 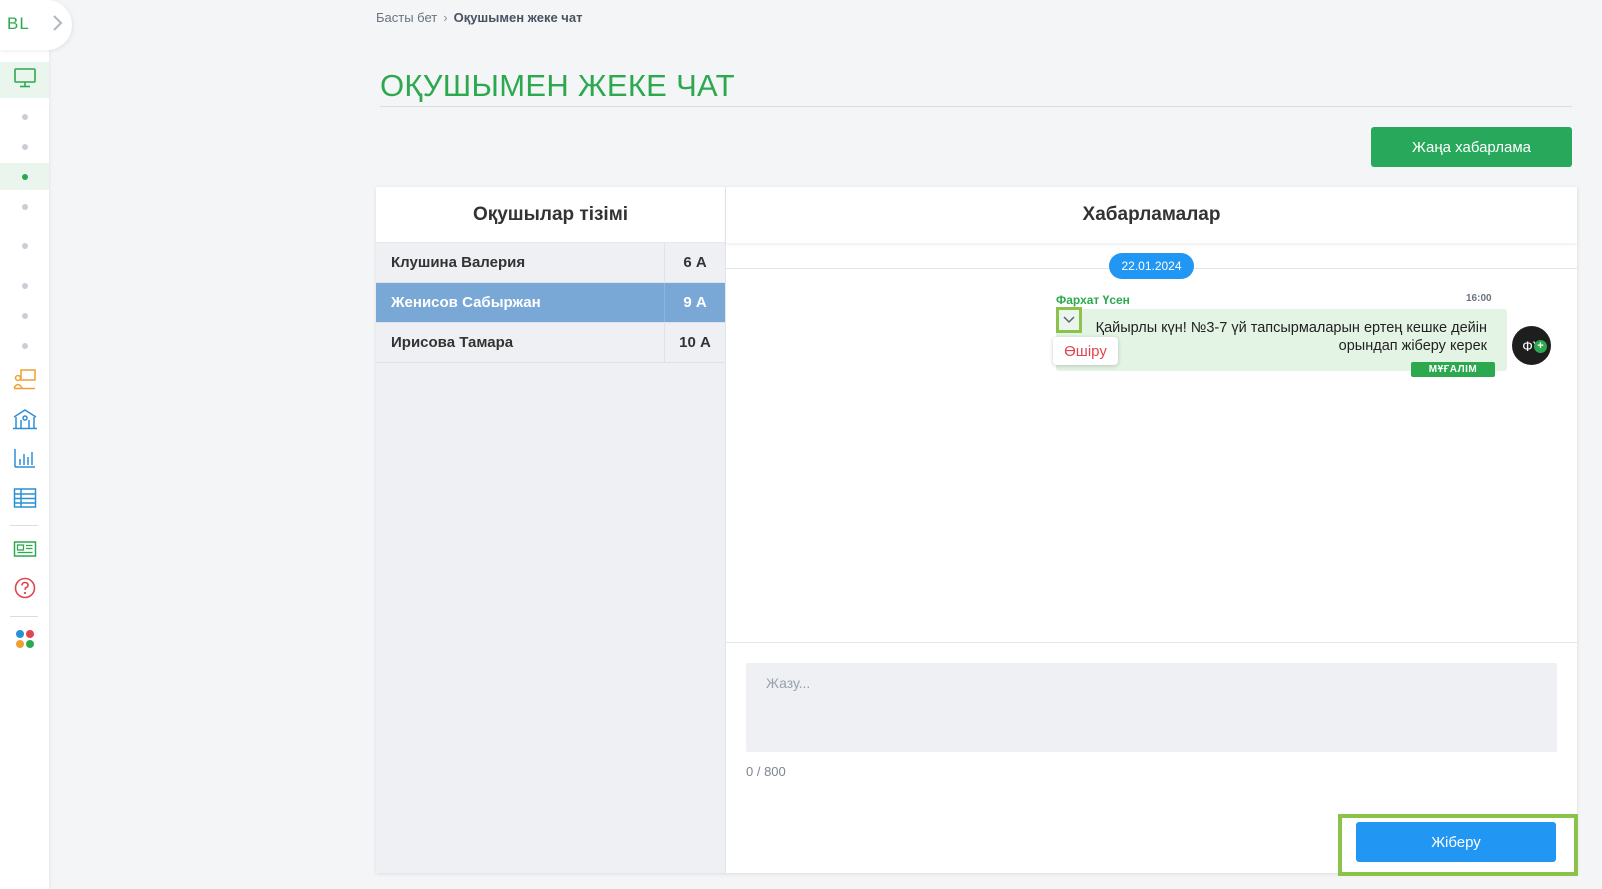 I want to click on char-counter: 0 / 800, so click(x=766, y=771).